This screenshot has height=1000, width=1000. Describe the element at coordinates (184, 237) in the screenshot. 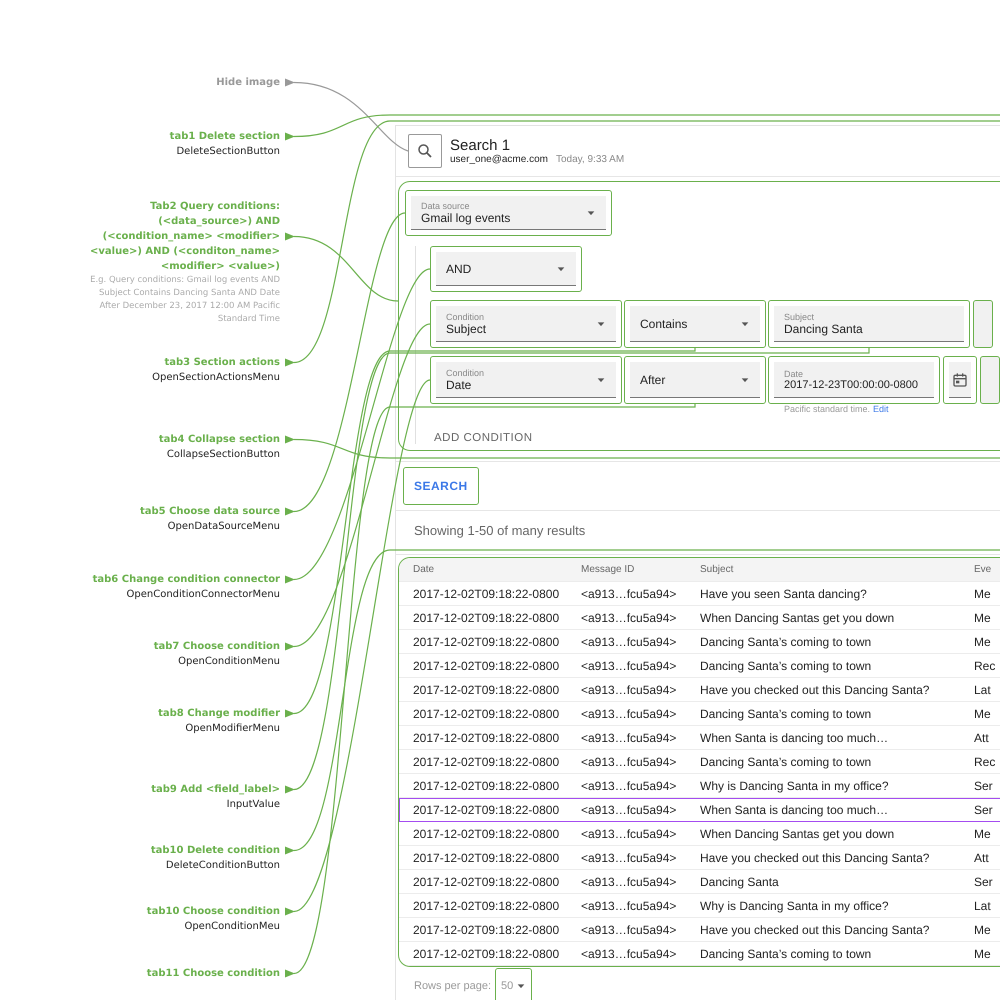

I see `annotation-title: Tab2 Query conditions: (<data_source>) AND (<condition_name> <modifier> <value>) AND (<conditon_name> <modifier> <value>)` at that location.